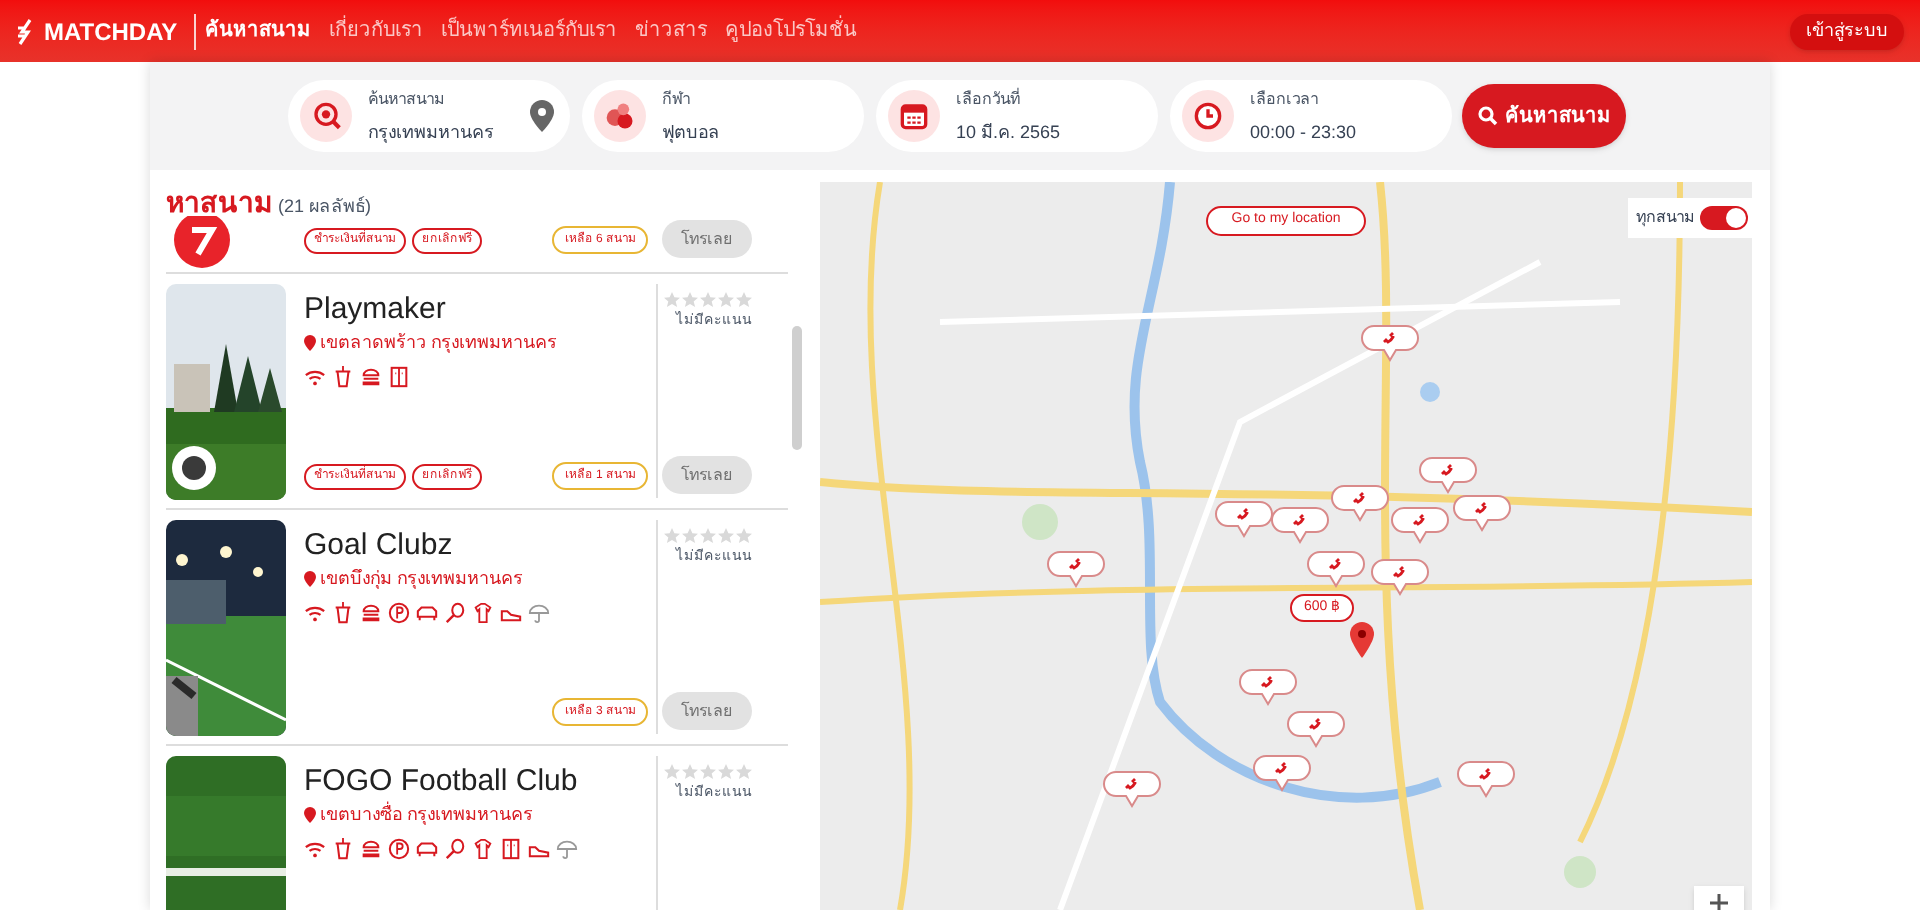  Describe the element at coordinates (1847, 31) in the screenshot. I see `login-button: เข้าสู่ระบบ` at that location.